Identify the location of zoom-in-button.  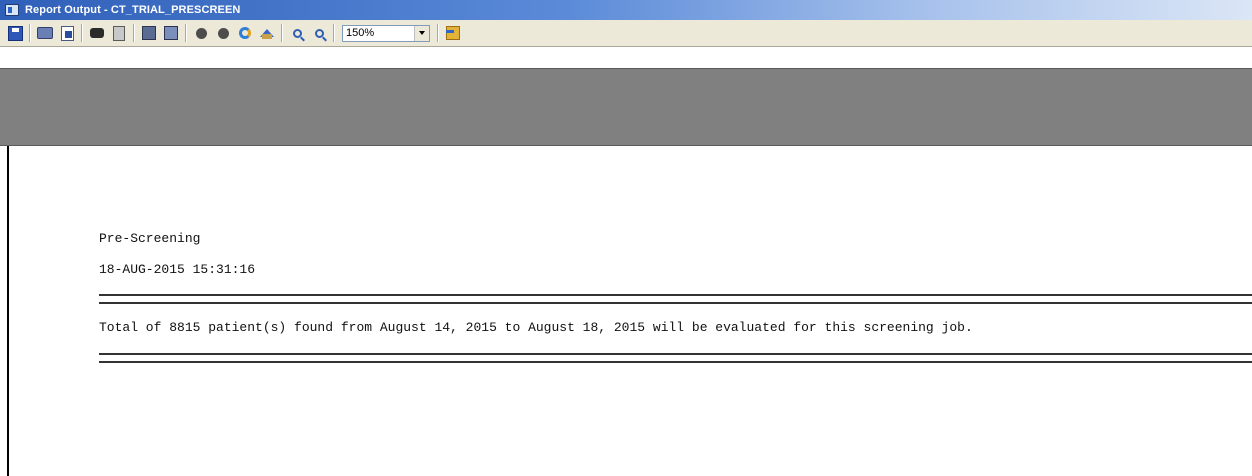
(319, 33).